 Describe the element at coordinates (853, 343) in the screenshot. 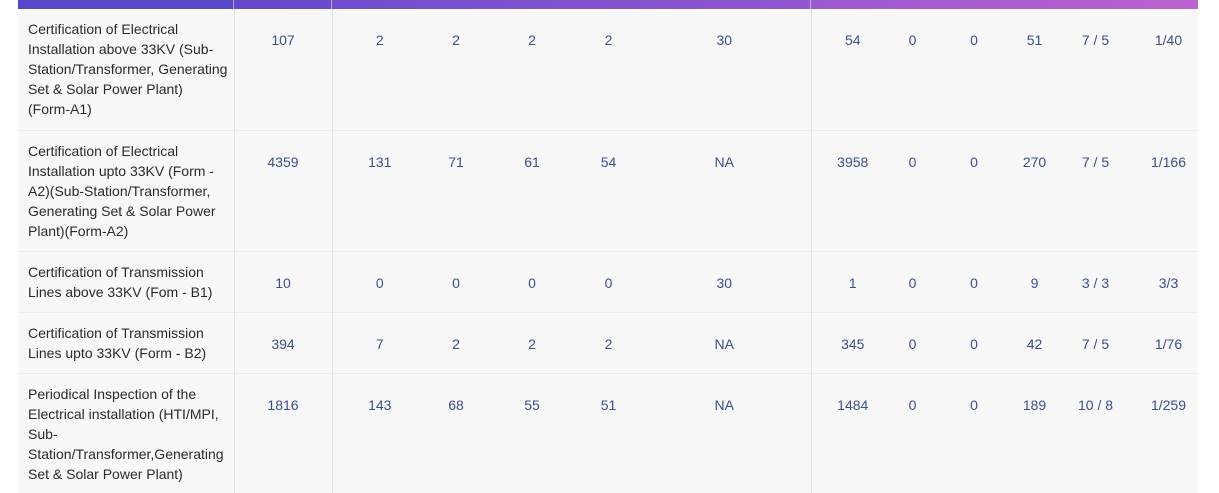

I see `data-cell: 345` at that location.